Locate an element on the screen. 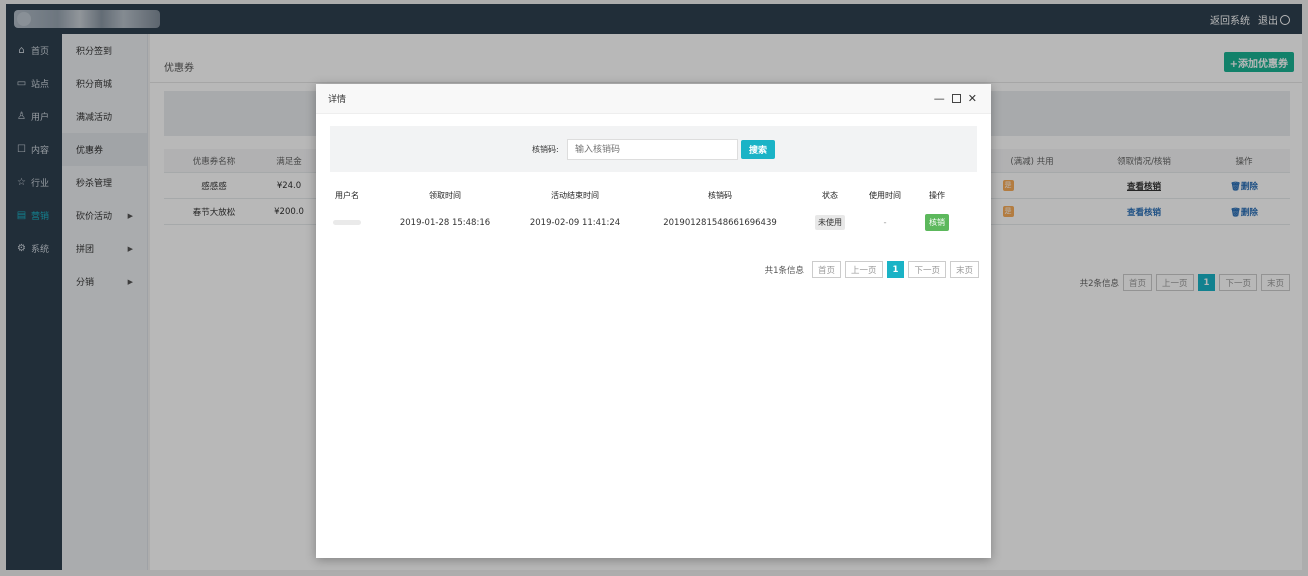 Image resolution: width=1308 pixels, height=576 pixels. col-header: 核销码 is located at coordinates (720, 195).